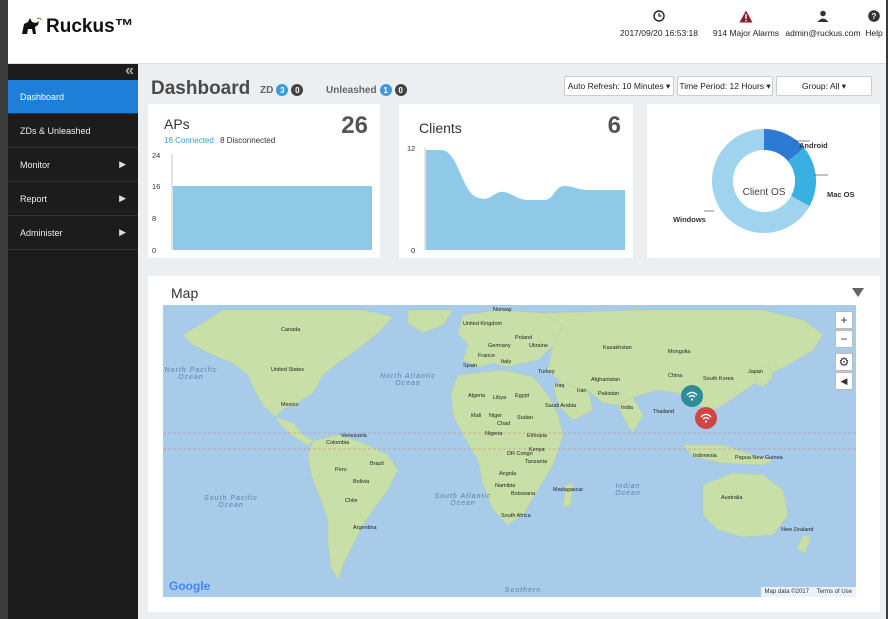  What do you see at coordinates (272, 218) in the screenshot?
I see `aps-area` at bounding box center [272, 218].